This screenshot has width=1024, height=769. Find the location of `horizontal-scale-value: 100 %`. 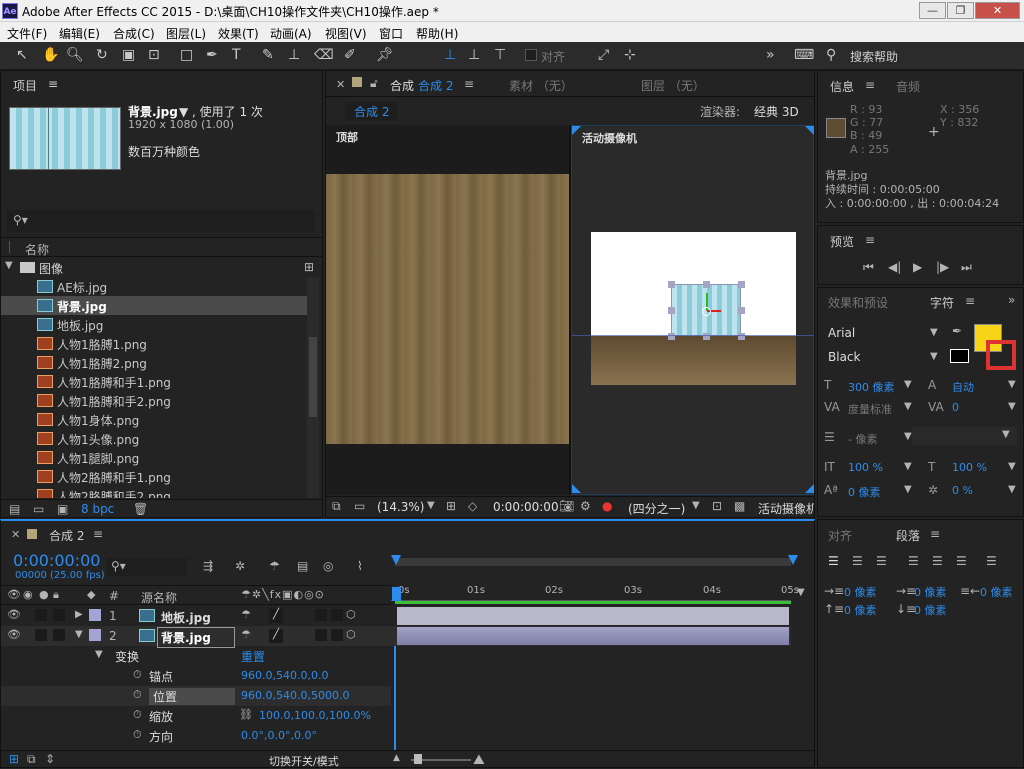

horizontal-scale-value: 100 % is located at coordinates (969, 467).